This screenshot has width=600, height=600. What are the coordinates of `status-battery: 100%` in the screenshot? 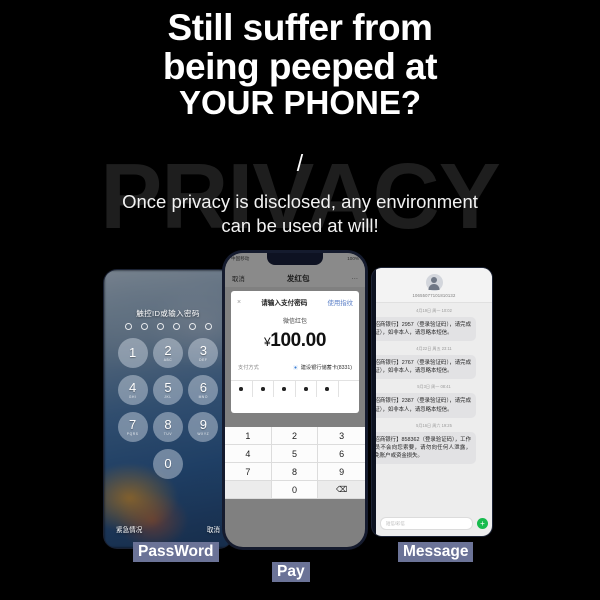 It's located at (353, 258).